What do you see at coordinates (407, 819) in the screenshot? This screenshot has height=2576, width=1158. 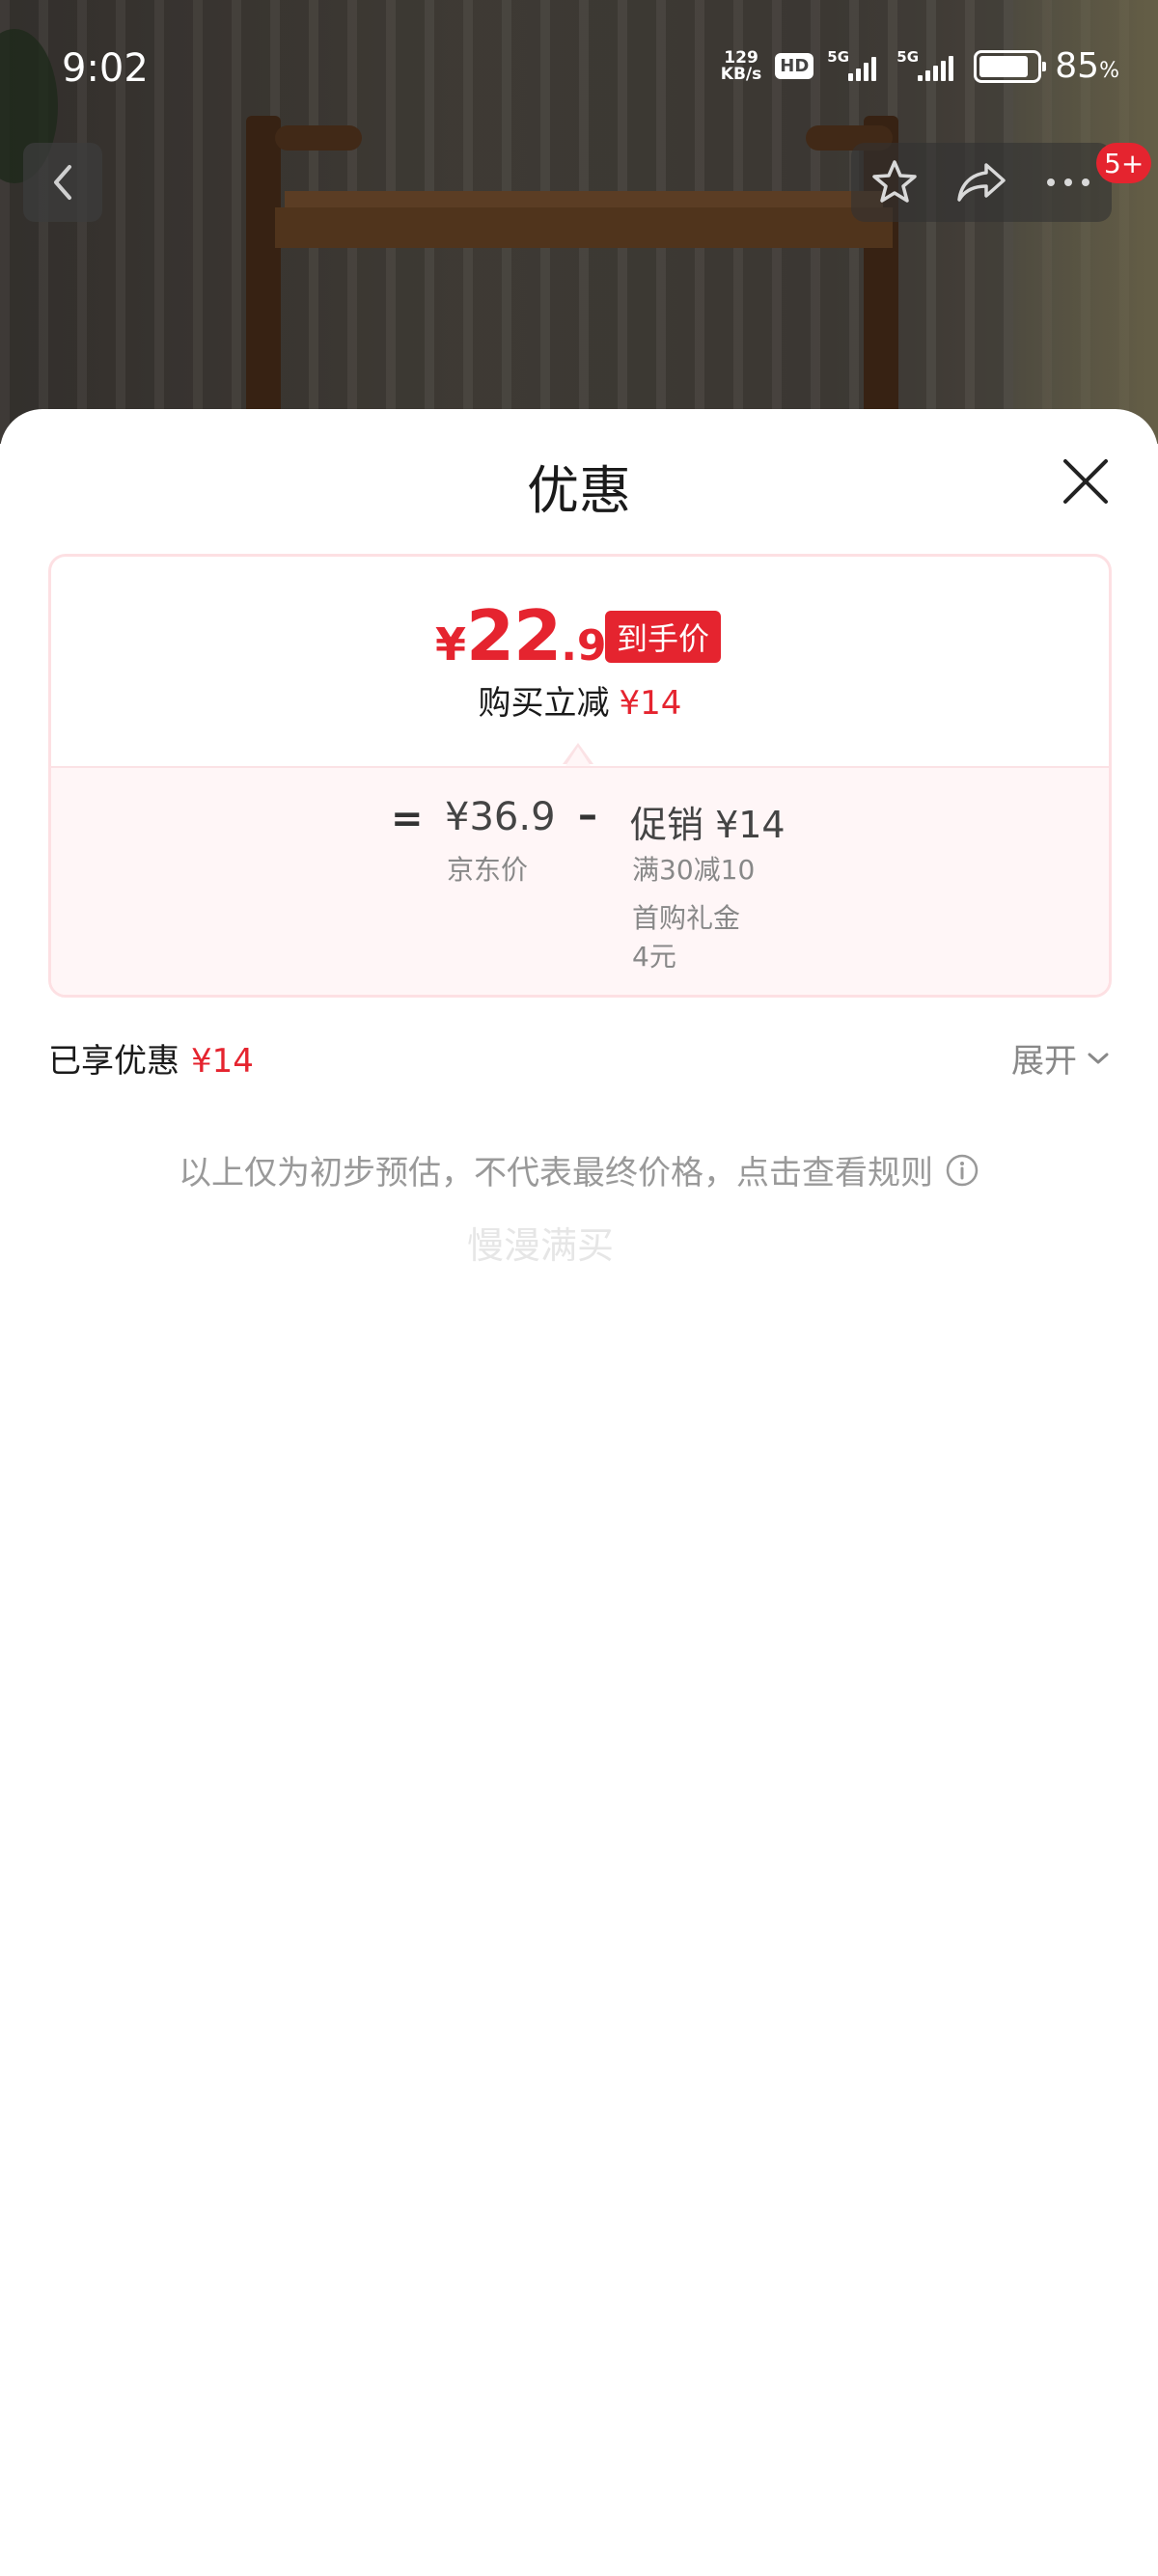 I see `equals-sign: =` at bounding box center [407, 819].